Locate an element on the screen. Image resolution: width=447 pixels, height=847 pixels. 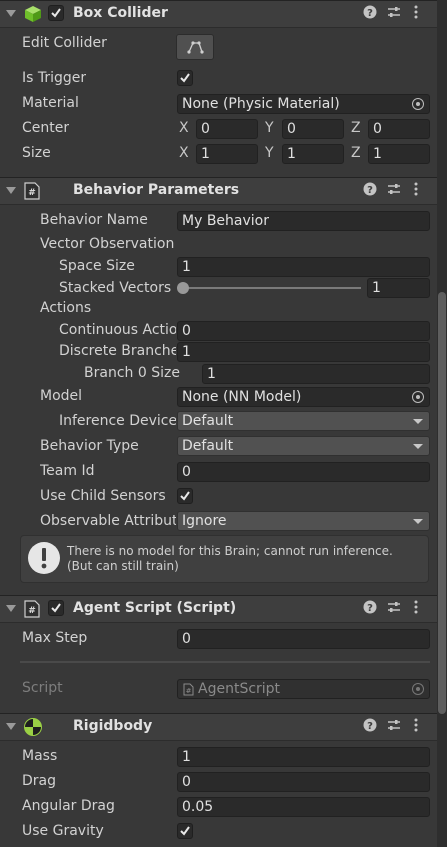
edit-collider-button is located at coordinates (195, 47).